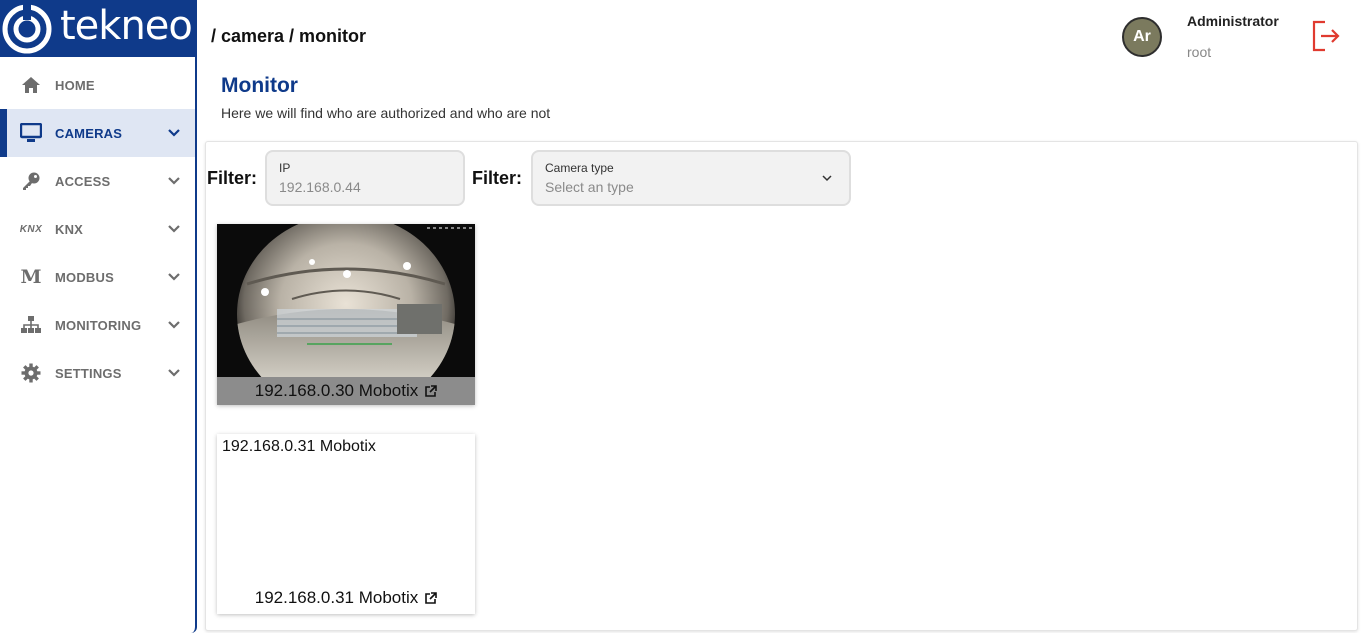 The image size is (1362, 633). I want to click on home-icon, so click(31, 85).